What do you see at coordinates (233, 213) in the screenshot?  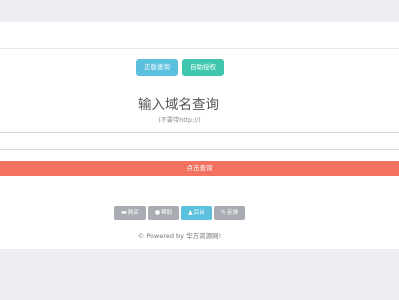 I see `feedback-label: 反馈` at bounding box center [233, 213].